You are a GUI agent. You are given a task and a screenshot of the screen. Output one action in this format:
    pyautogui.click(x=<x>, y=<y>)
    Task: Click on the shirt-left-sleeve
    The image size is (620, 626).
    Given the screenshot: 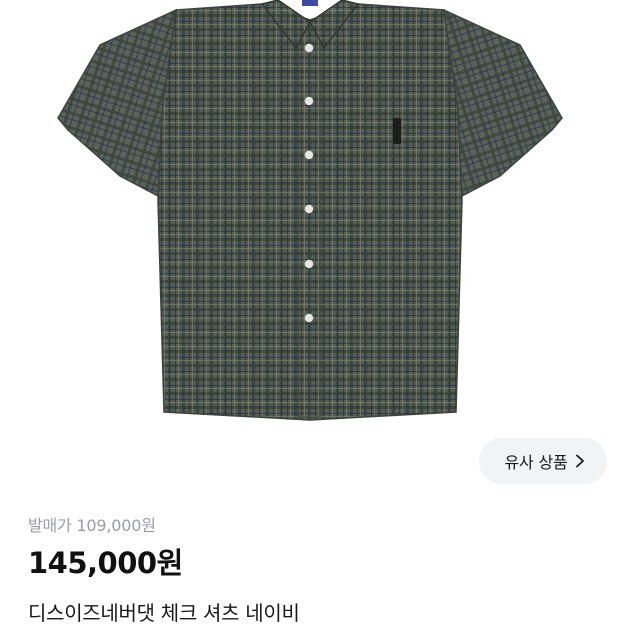 What is the action you would take?
    pyautogui.click(x=117, y=103)
    